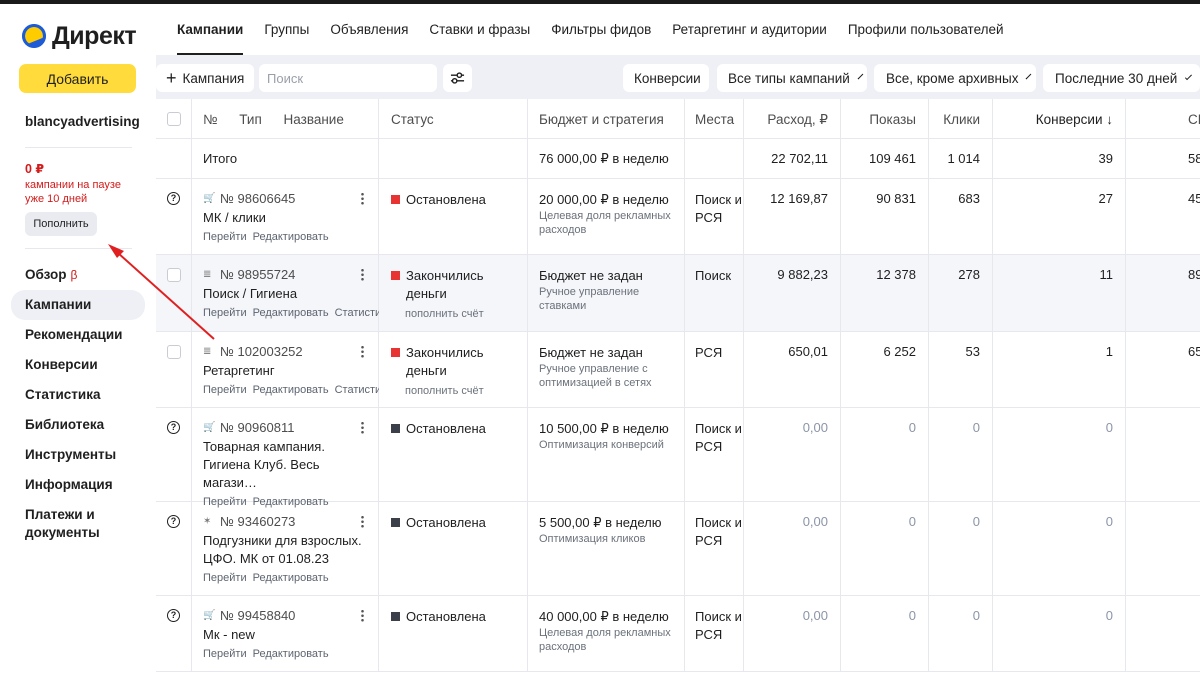 The image size is (1200, 680). What do you see at coordinates (749, 29) in the screenshot?
I see `tab-retargeting: Ретаргетинг и аудитории` at bounding box center [749, 29].